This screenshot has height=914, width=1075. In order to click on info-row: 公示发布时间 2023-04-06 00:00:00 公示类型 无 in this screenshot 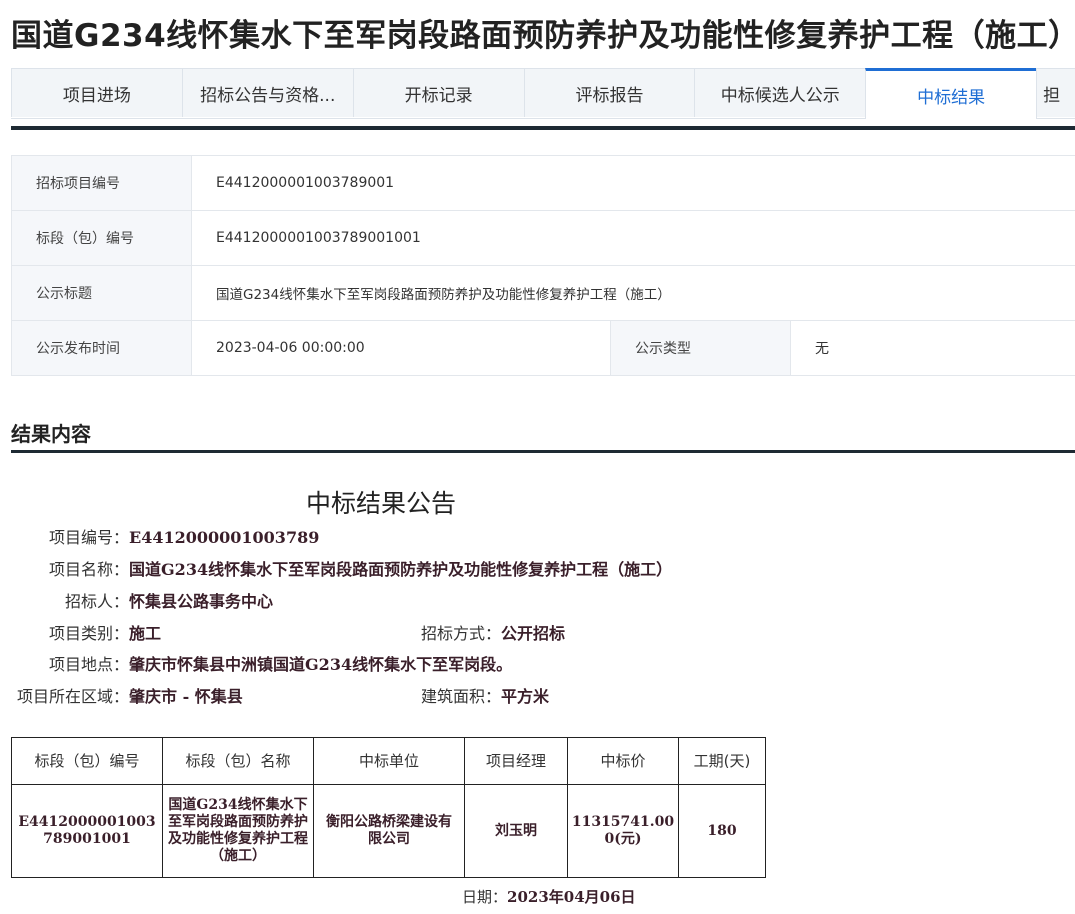, I will do `click(543, 348)`.